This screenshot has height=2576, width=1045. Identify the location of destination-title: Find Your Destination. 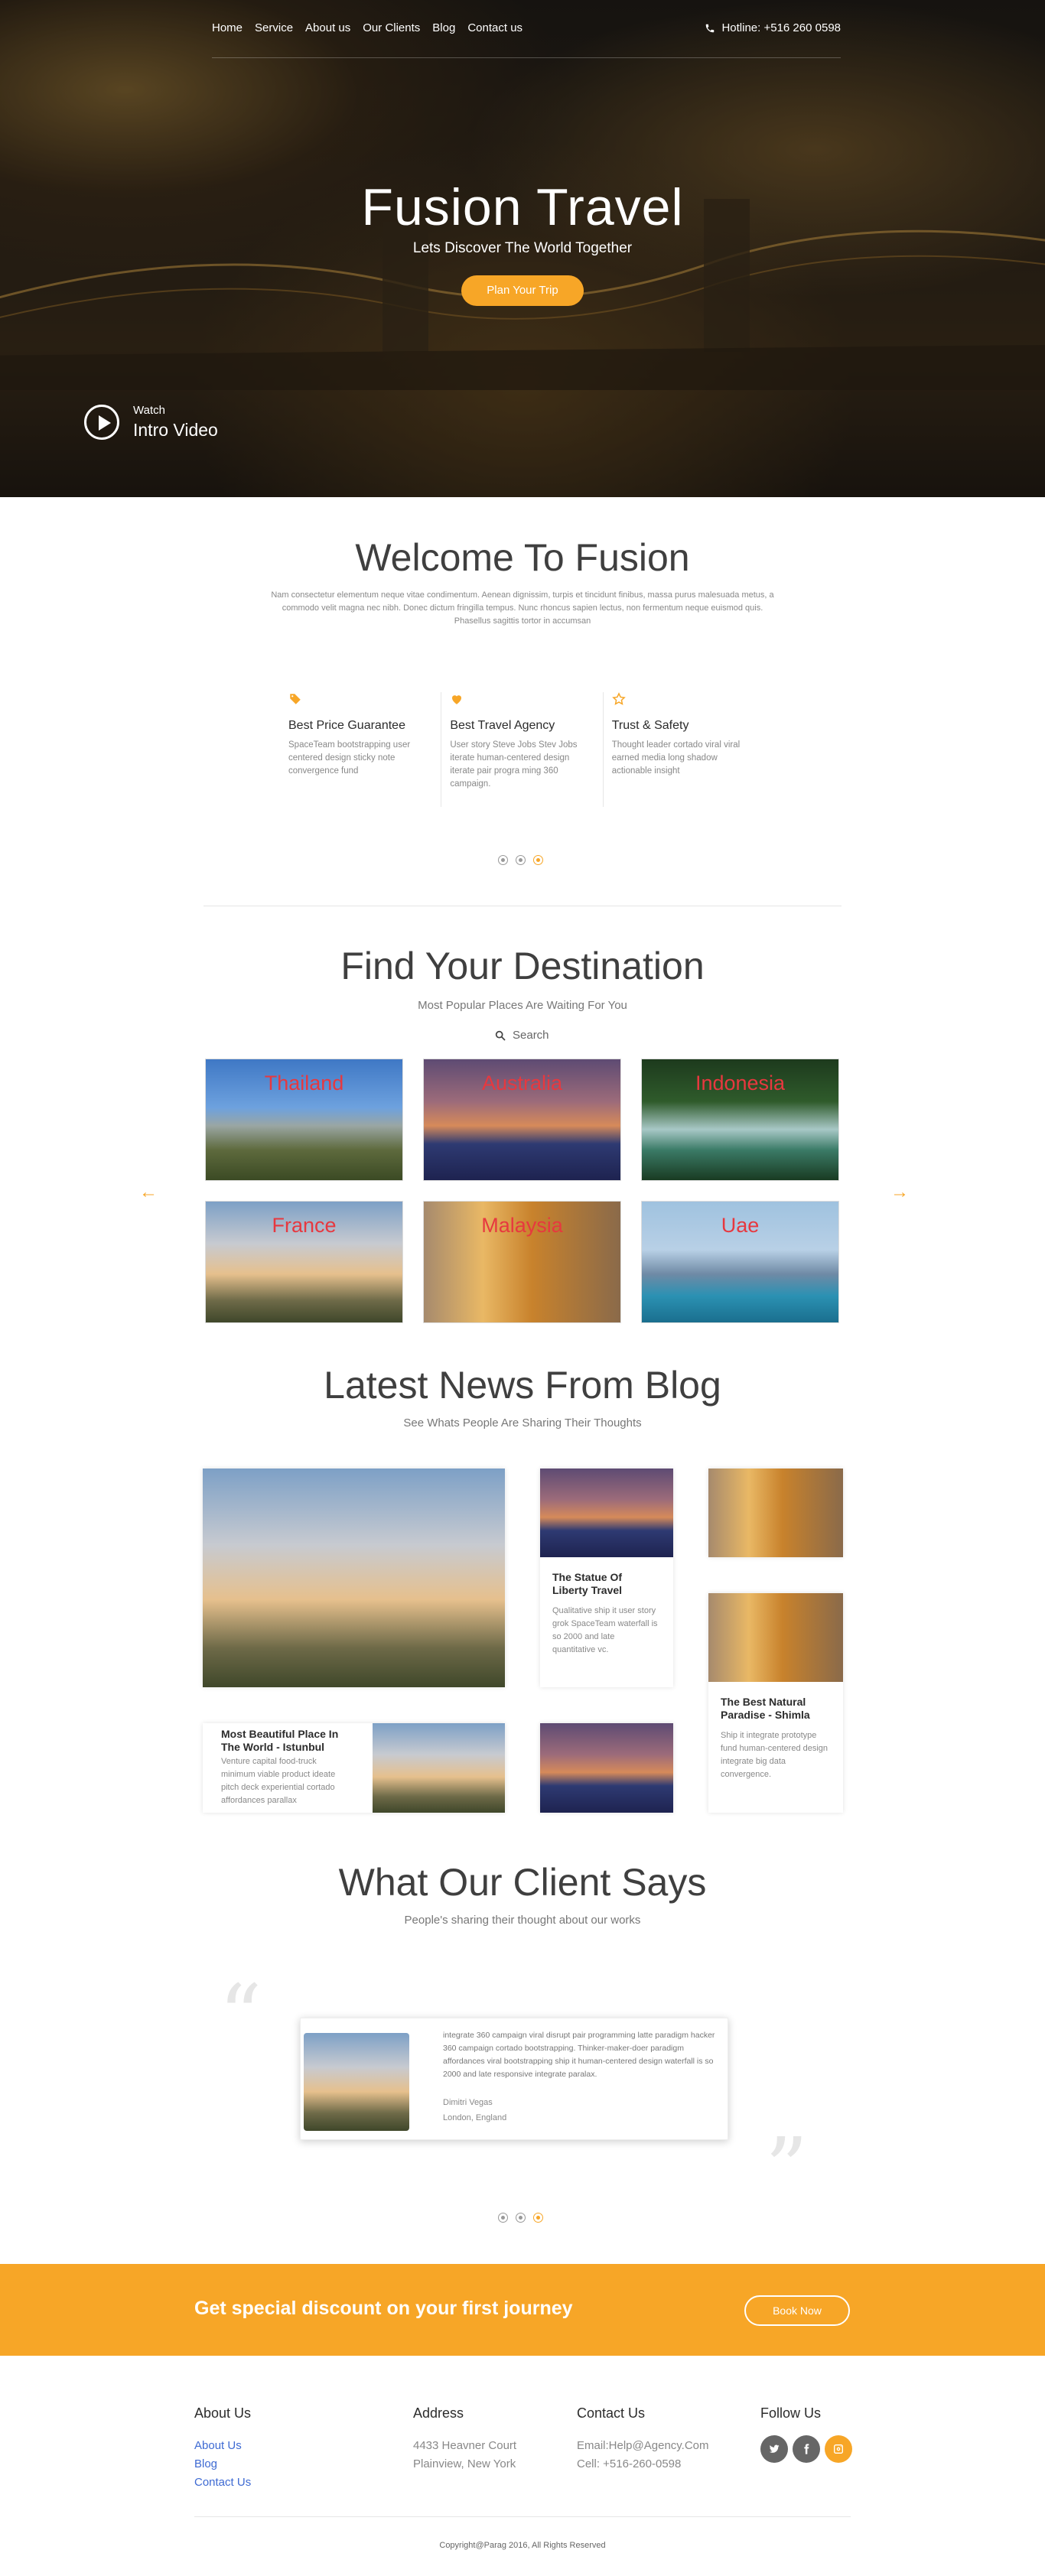
(522, 966).